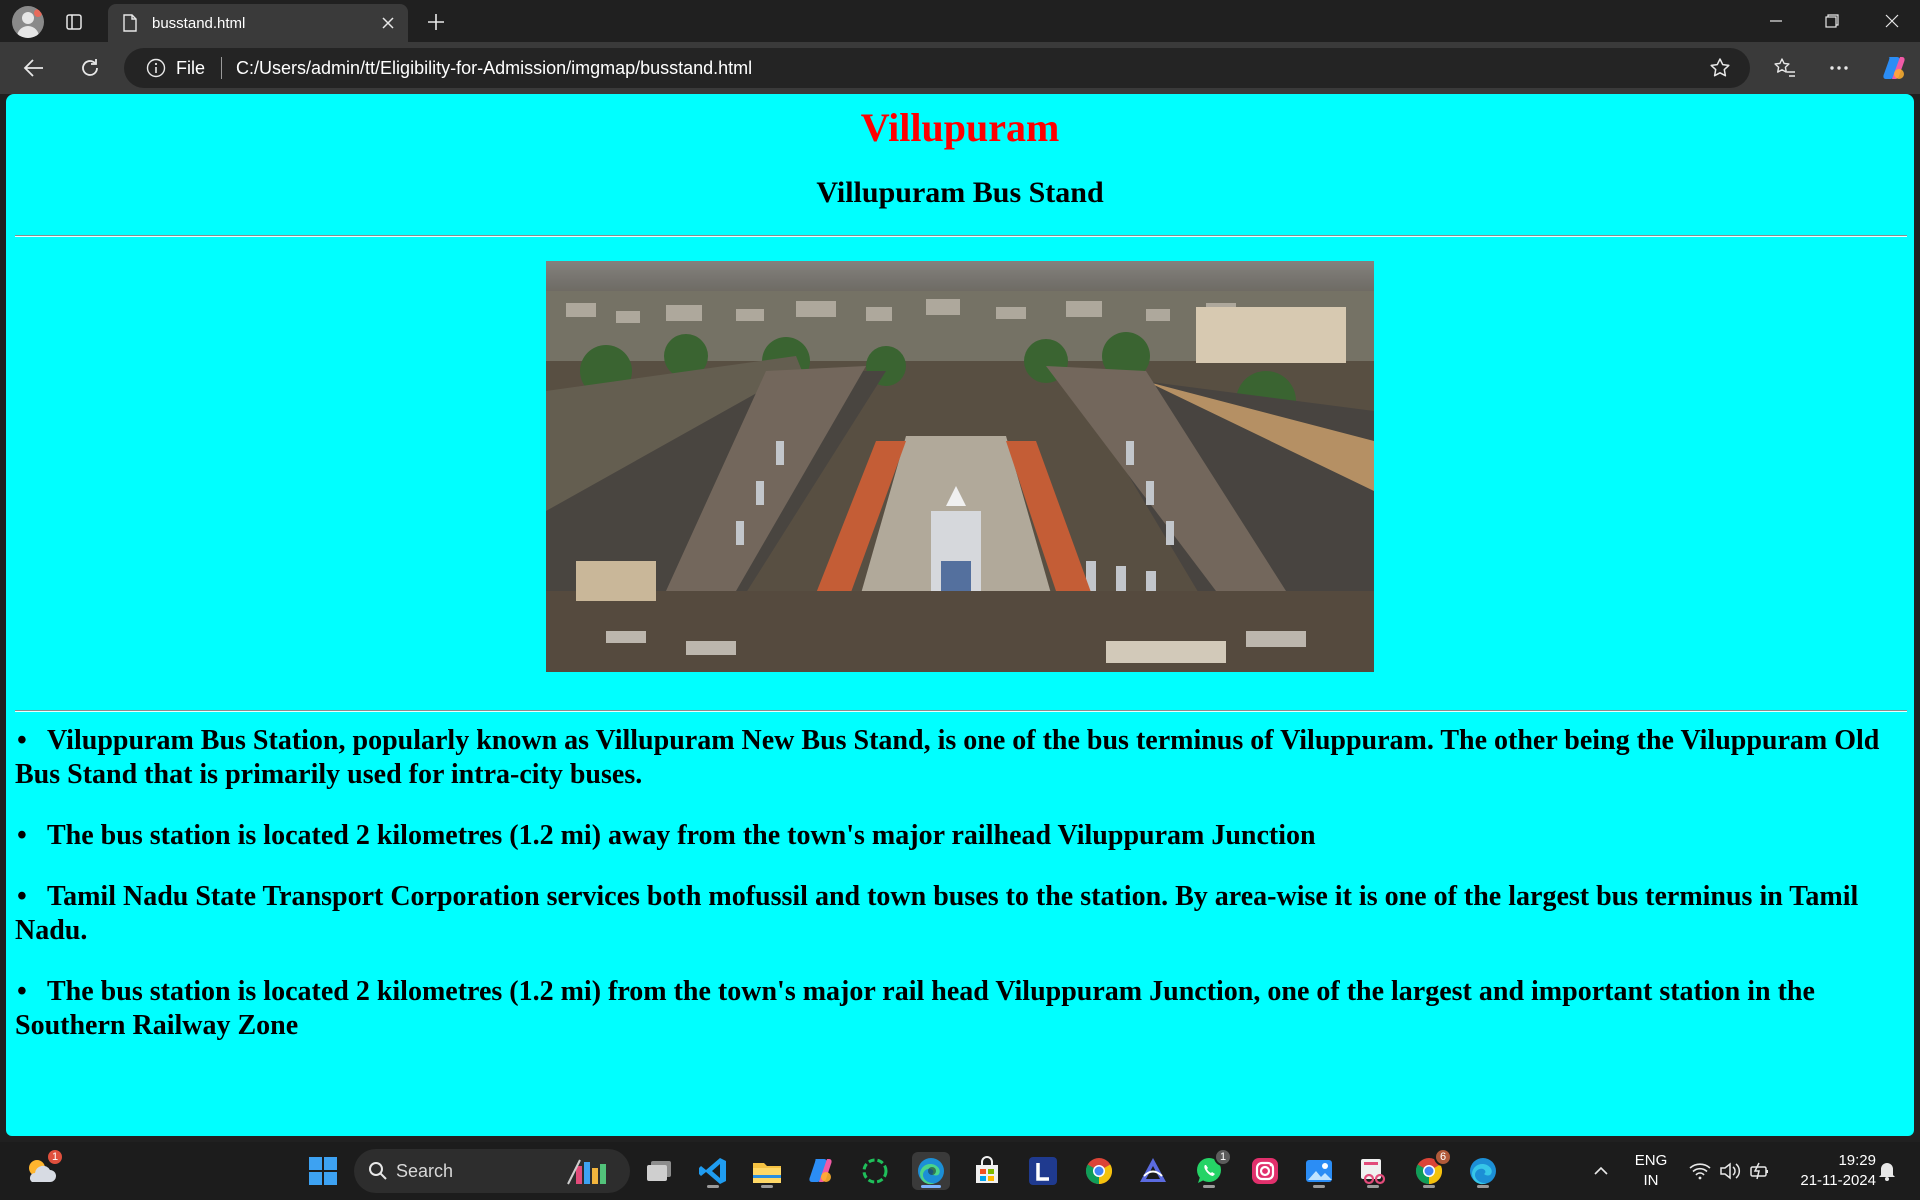  What do you see at coordinates (191, 67) in the screenshot?
I see `address-scheme-label: File` at bounding box center [191, 67].